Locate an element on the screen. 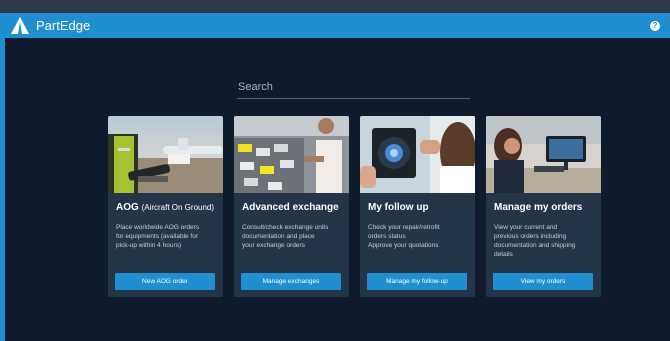  left-rail is located at coordinates (2, 189).